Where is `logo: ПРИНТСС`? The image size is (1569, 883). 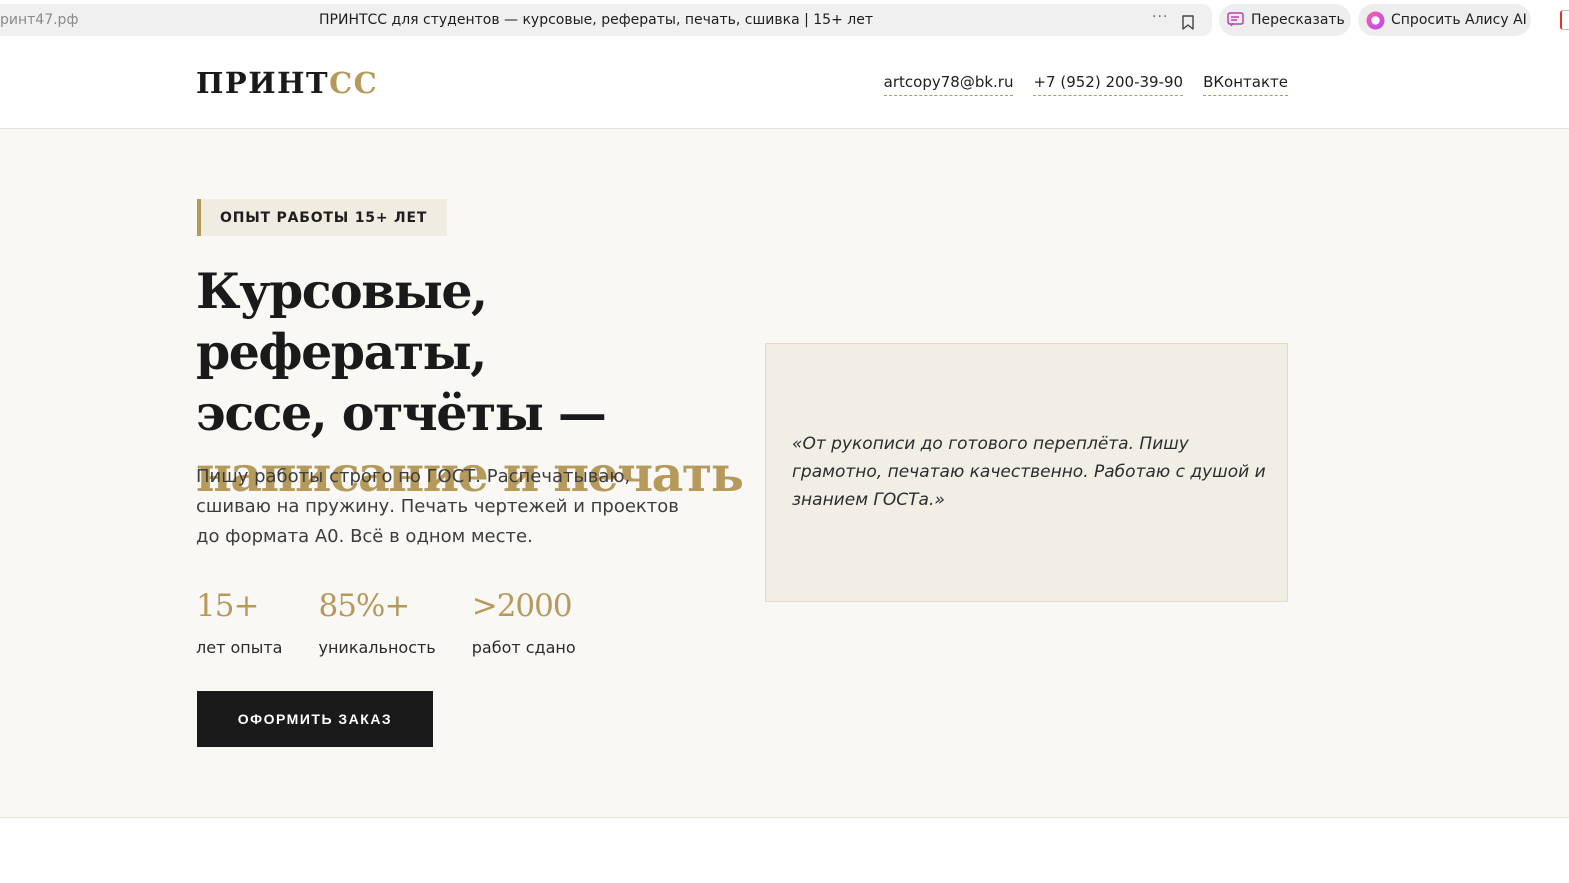 logo: ПРИНТСС is located at coordinates (287, 83).